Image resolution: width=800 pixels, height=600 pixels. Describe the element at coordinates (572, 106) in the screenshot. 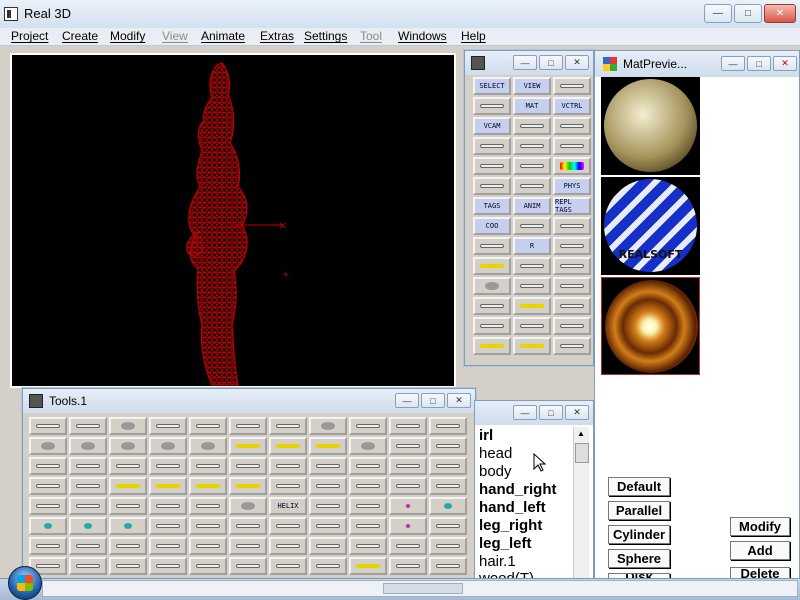

I see `palette-tool-button: VCTRL` at that location.